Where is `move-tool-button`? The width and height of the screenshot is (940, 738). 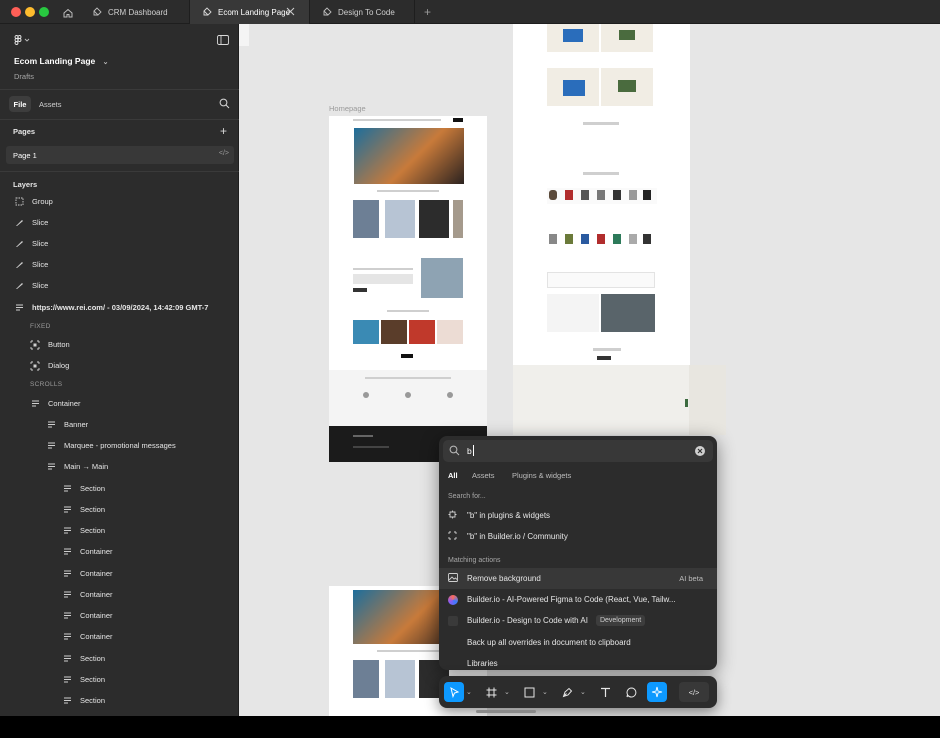
move-tool-button is located at coordinates (454, 692).